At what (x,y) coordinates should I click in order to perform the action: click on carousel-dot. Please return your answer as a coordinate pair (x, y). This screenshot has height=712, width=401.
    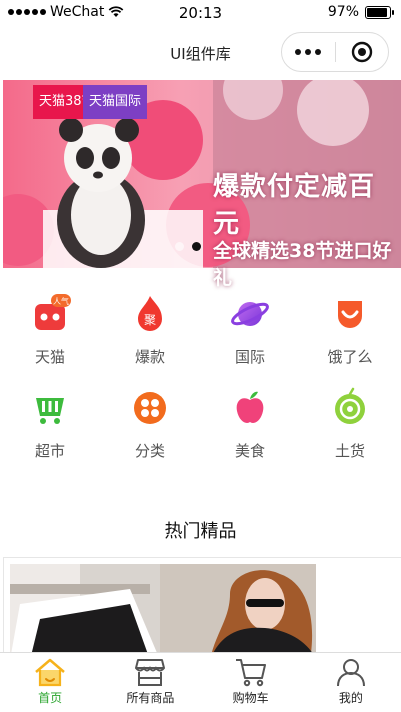
    Looking at the image, I should click on (179, 246).